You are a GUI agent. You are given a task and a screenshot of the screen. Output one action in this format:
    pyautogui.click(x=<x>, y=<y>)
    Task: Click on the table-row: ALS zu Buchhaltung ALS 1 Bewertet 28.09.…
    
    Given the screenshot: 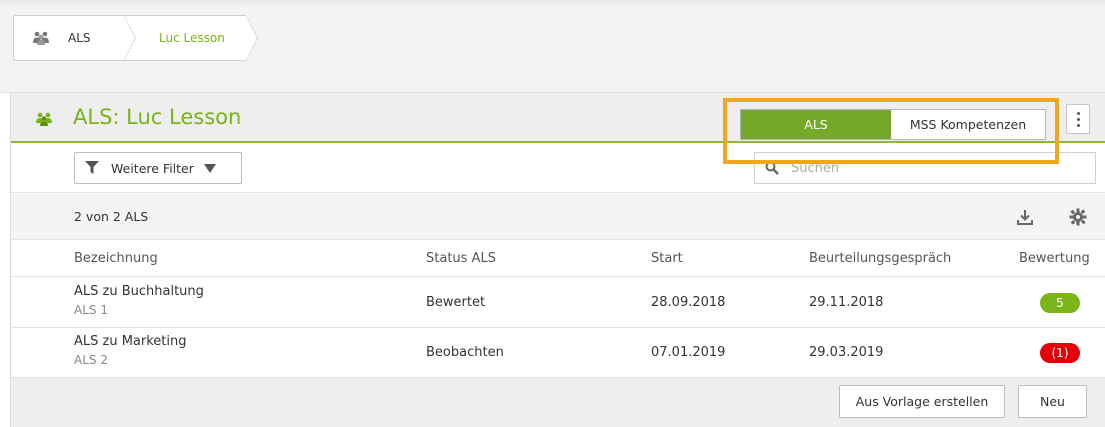 What is the action you would take?
    pyautogui.click(x=558, y=303)
    